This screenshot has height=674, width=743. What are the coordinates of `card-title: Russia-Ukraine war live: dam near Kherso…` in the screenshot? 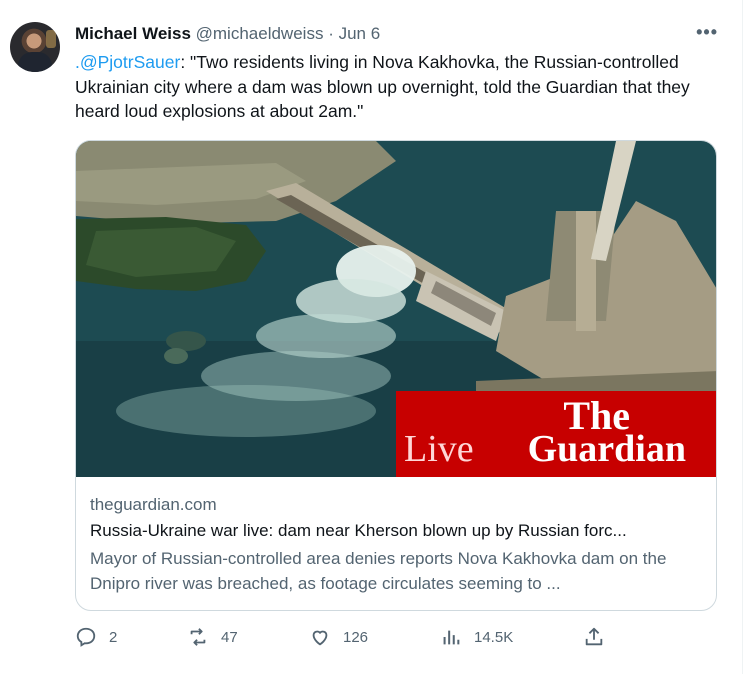 It's located at (358, 530).